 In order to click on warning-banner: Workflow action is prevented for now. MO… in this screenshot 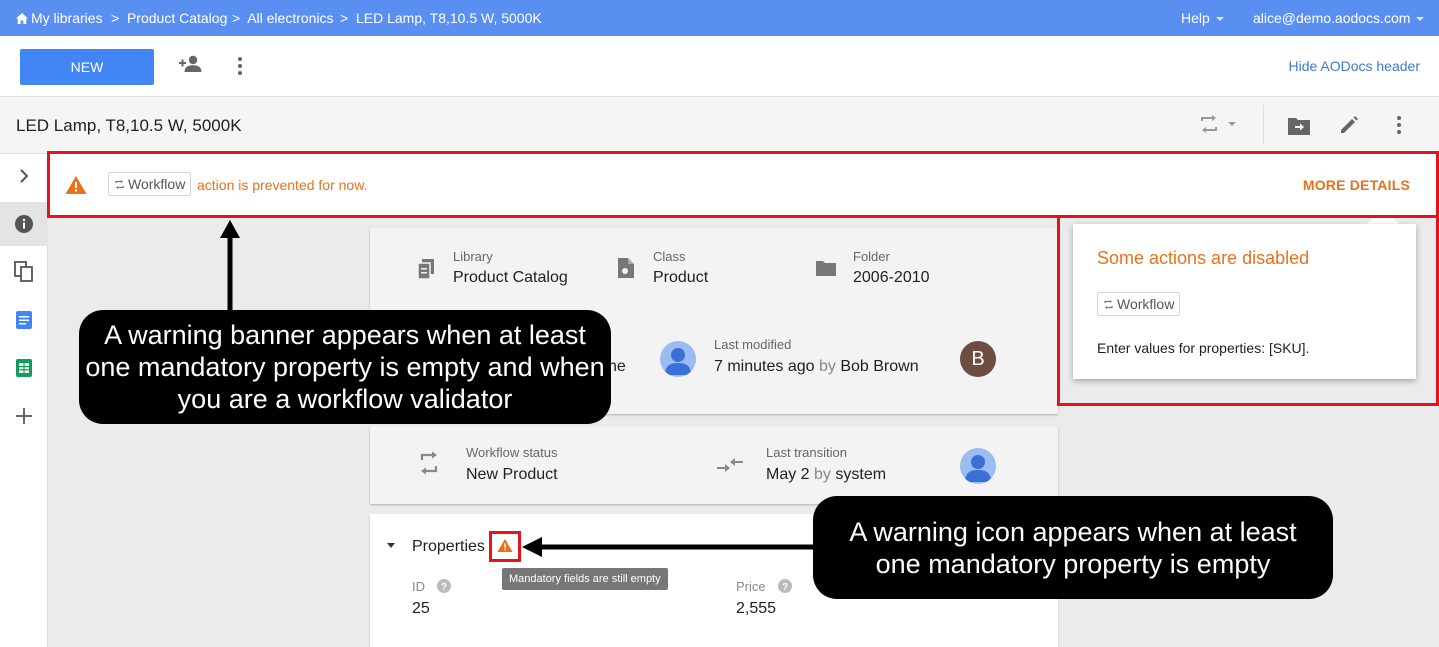, I will do `click(743, 185)`.